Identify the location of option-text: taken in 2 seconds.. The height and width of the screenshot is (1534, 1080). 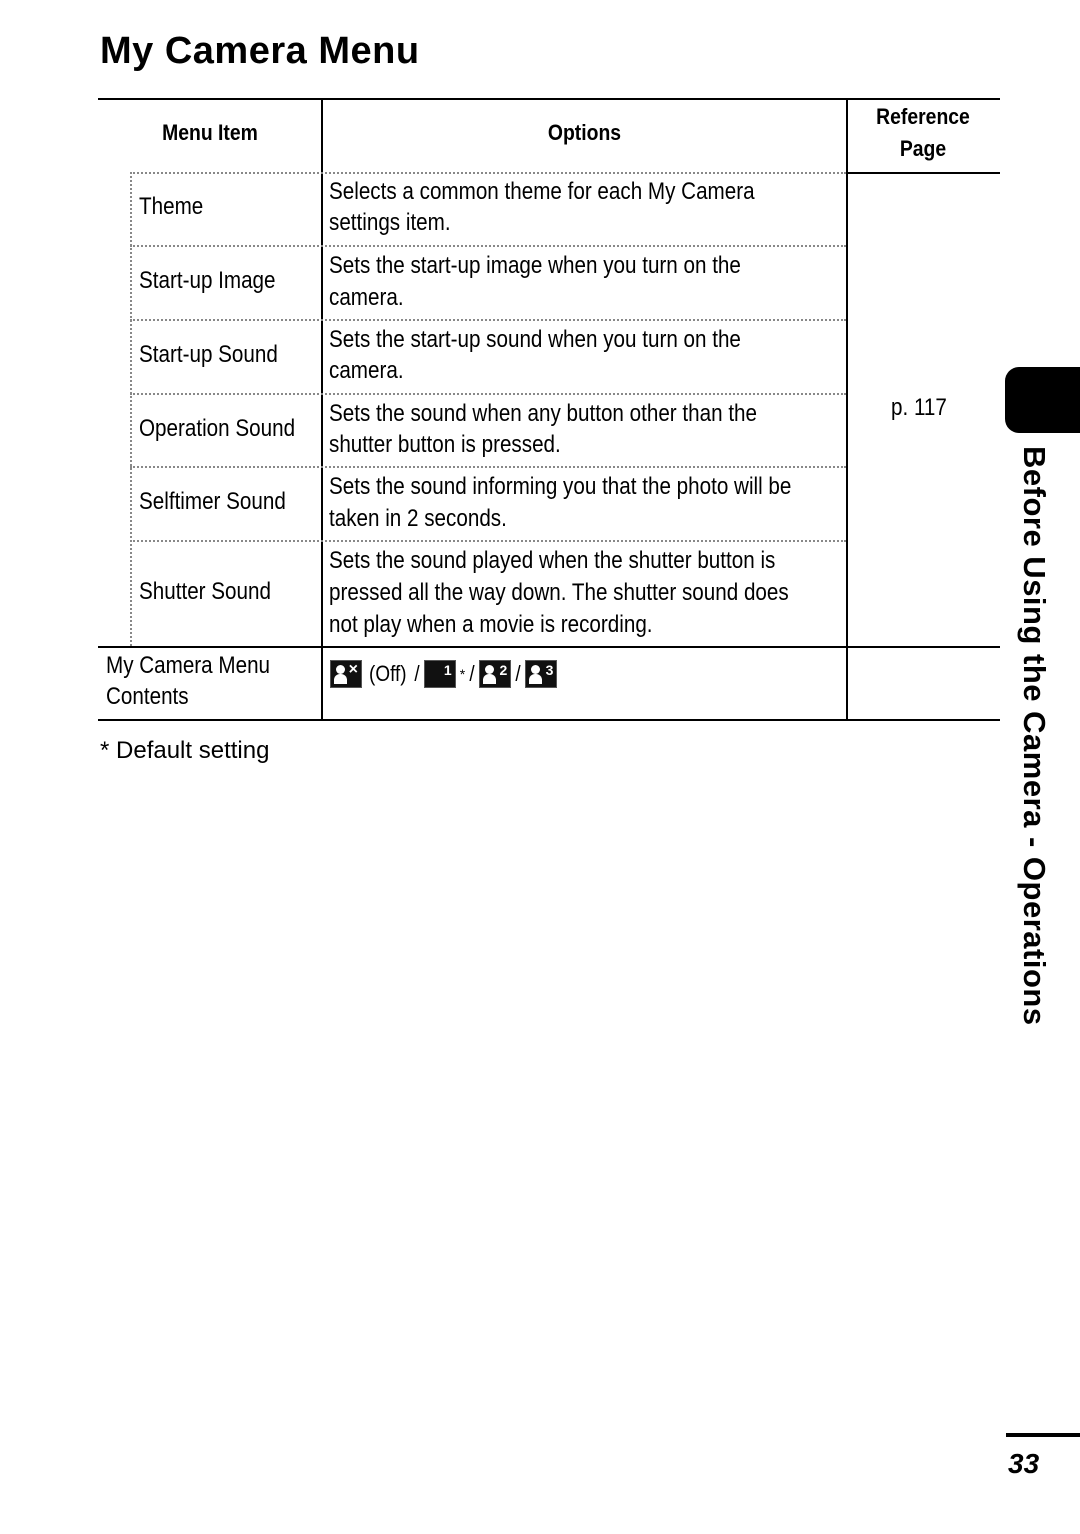
(418, 518).